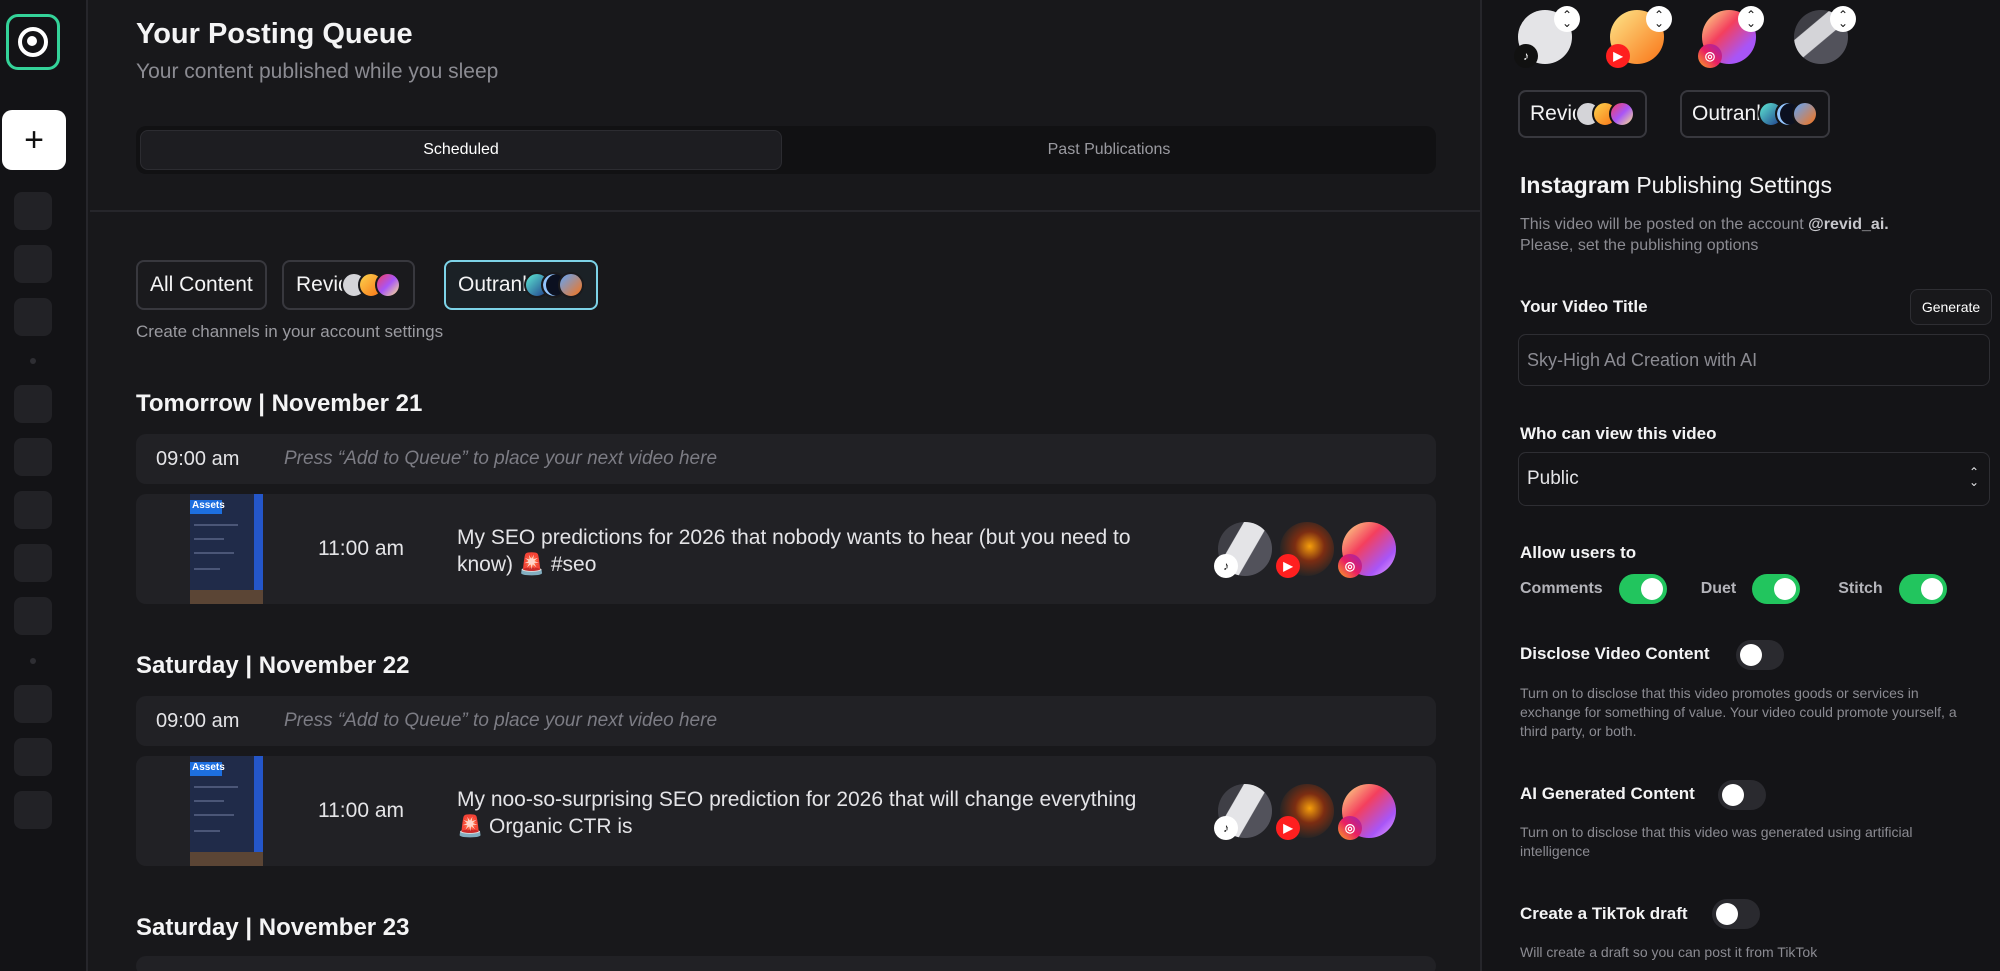 Image resolution: width=2000 pixels, height=971 pixels. What do you see at coordinates (785, 211) in the screenshot?
I see `divider` at bounding box center [785, 211].